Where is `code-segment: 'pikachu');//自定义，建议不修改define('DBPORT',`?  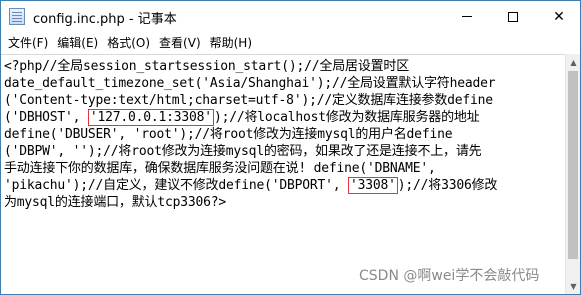
code-segment: 'pikachu');//自定义，建议不修改define('DBPORT', is located at coordinates (176, 185).